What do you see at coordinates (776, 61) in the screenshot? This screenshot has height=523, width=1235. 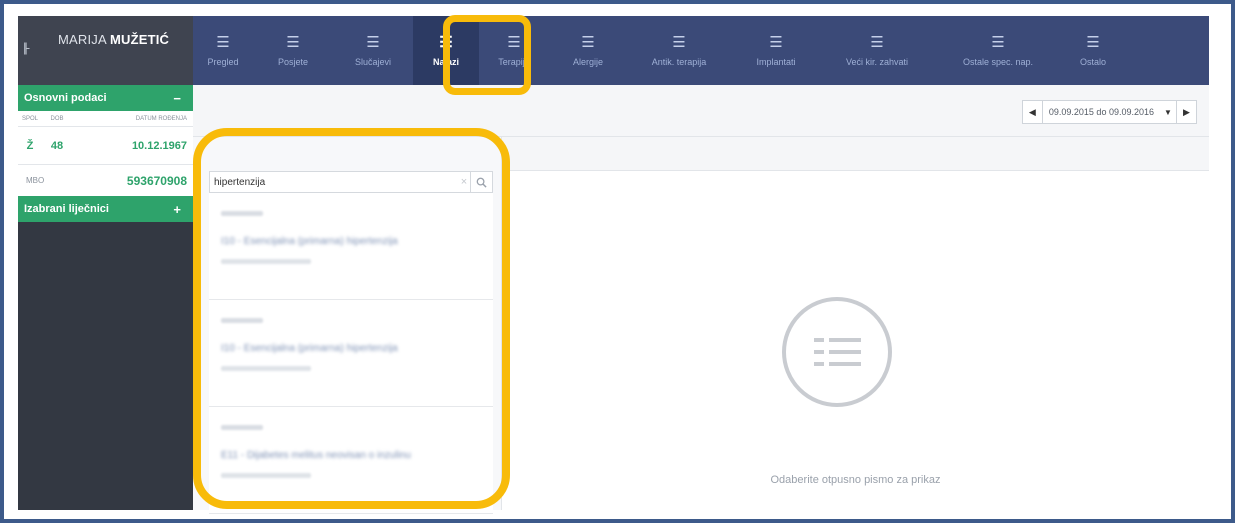 I see `tab-label: Implantati` at bounding box center [776, 61].